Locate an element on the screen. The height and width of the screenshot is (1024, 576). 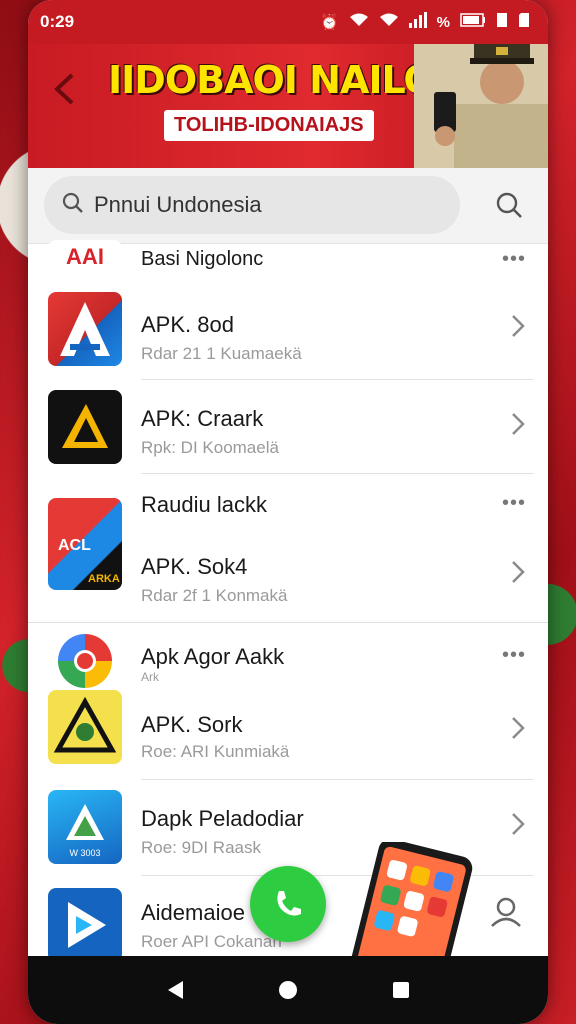
svg-text: ARKA is located at coordinates (104, 579).